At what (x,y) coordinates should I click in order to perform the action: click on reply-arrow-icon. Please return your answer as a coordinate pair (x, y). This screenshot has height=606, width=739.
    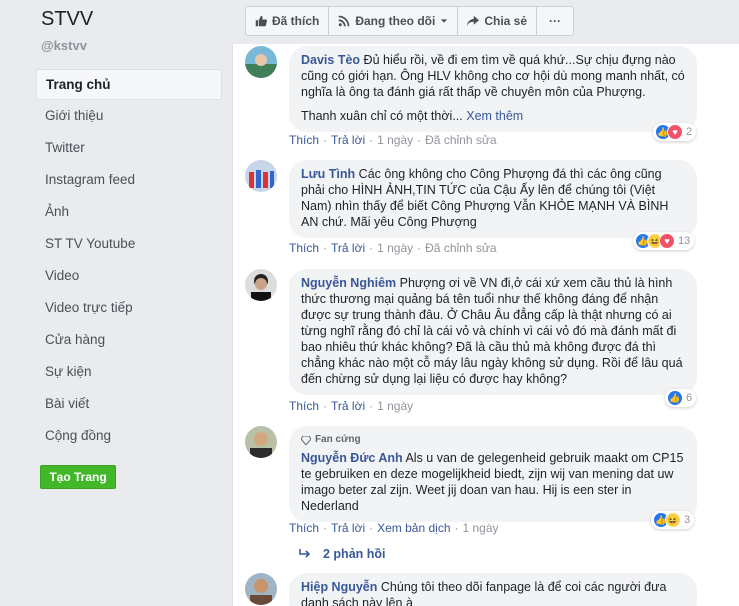
    Looking at the image, I should click on (305, 553).